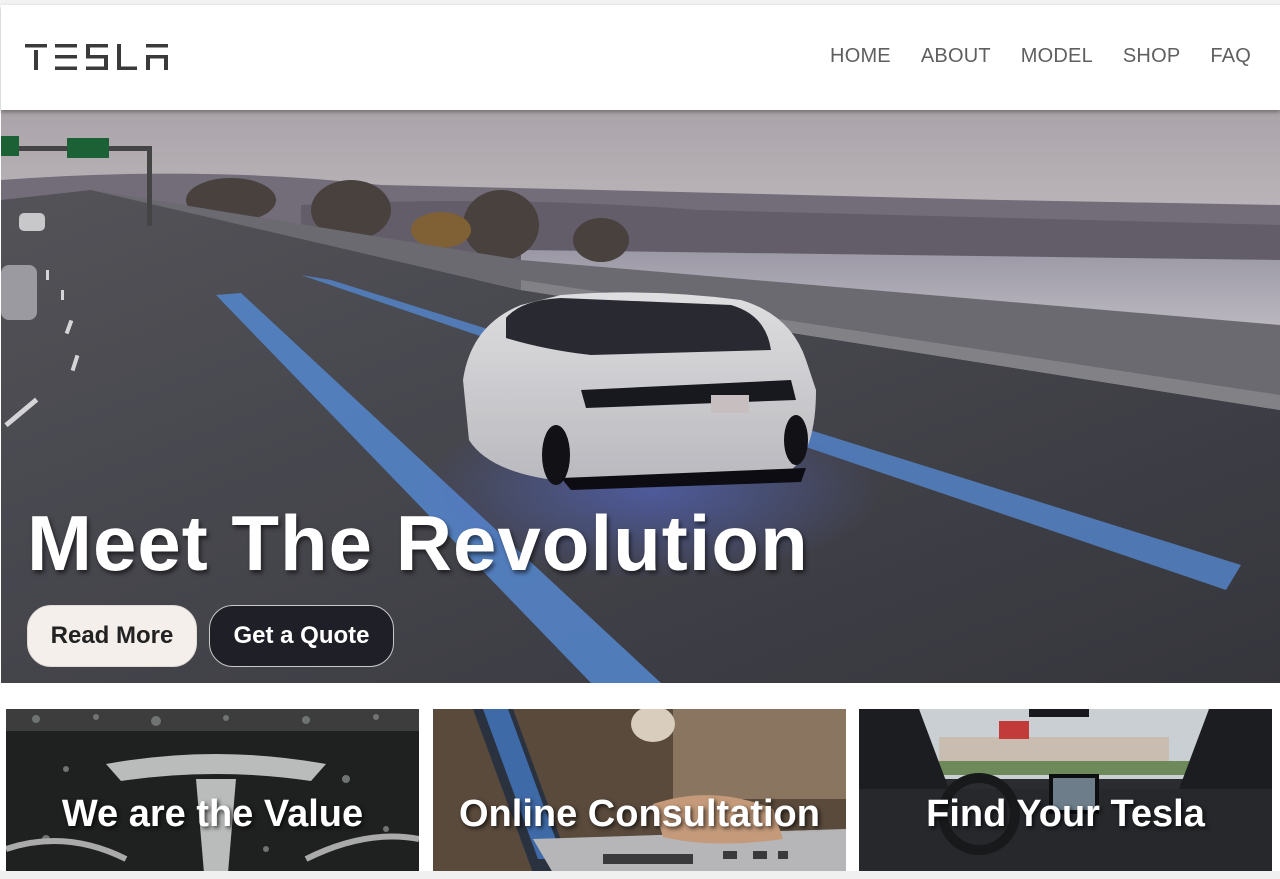 Image resolution: width=1280 pixels, height=879 pixels. What do you see at coordinates (640, 875) in the screenshot?
I see `page-bottom-edge` at bounding box center [640, 875].